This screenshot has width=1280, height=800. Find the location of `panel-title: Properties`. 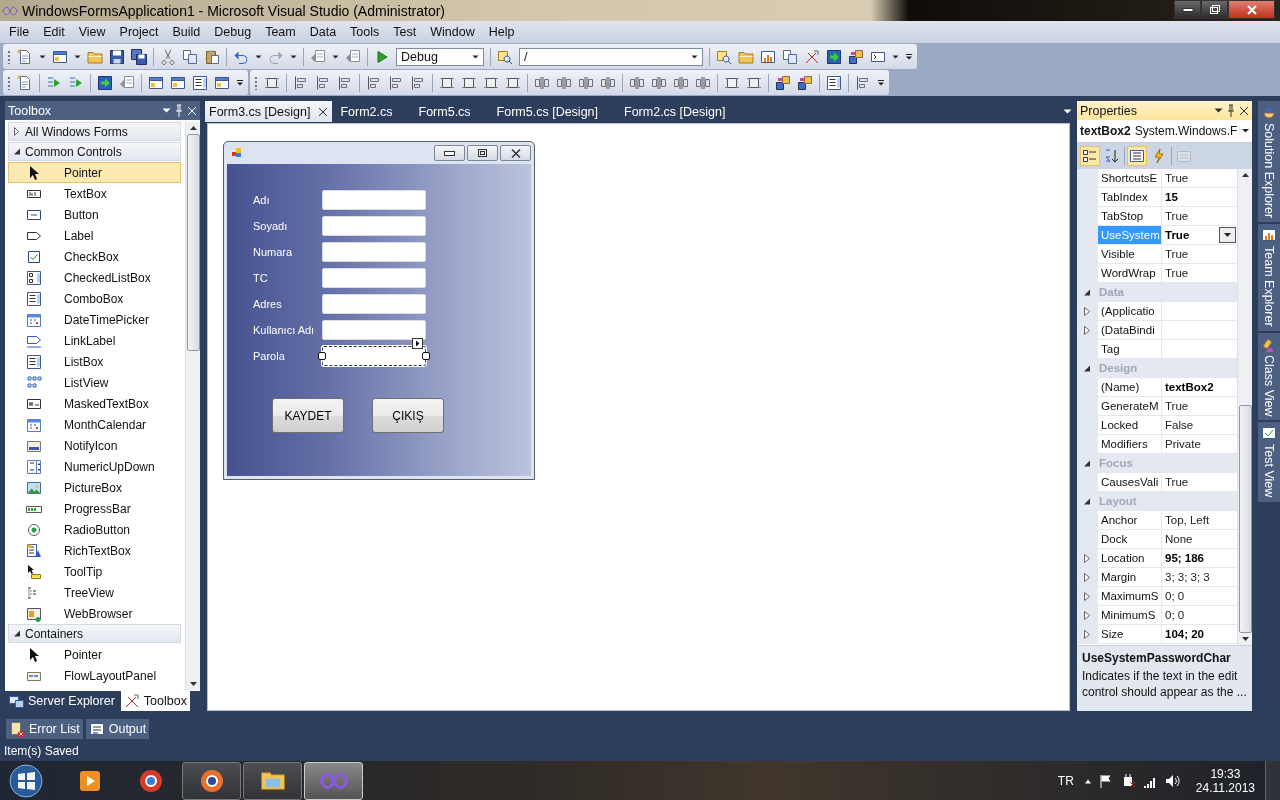

panel-title: Properties is located at coordinates (1108, 110).